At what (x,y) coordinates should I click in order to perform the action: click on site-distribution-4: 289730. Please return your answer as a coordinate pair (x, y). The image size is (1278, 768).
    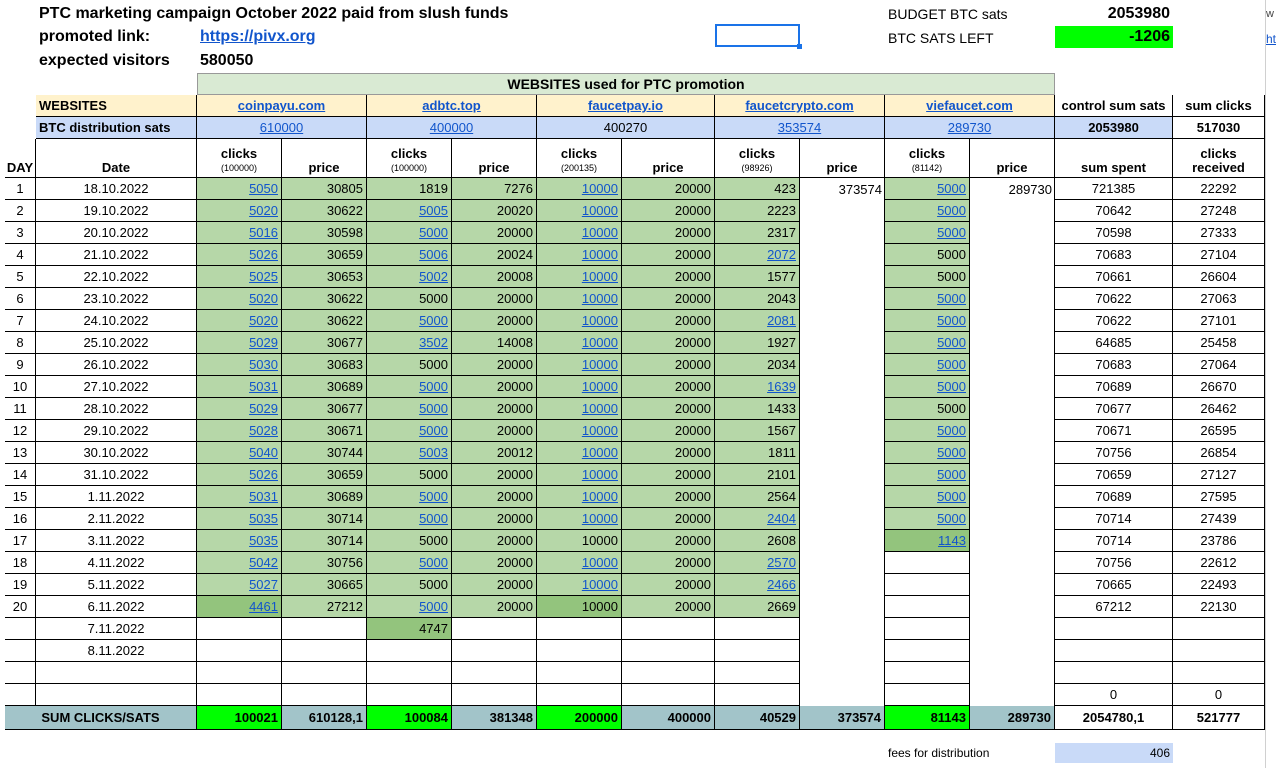
    Looking at the image, I should click on (970, 128).